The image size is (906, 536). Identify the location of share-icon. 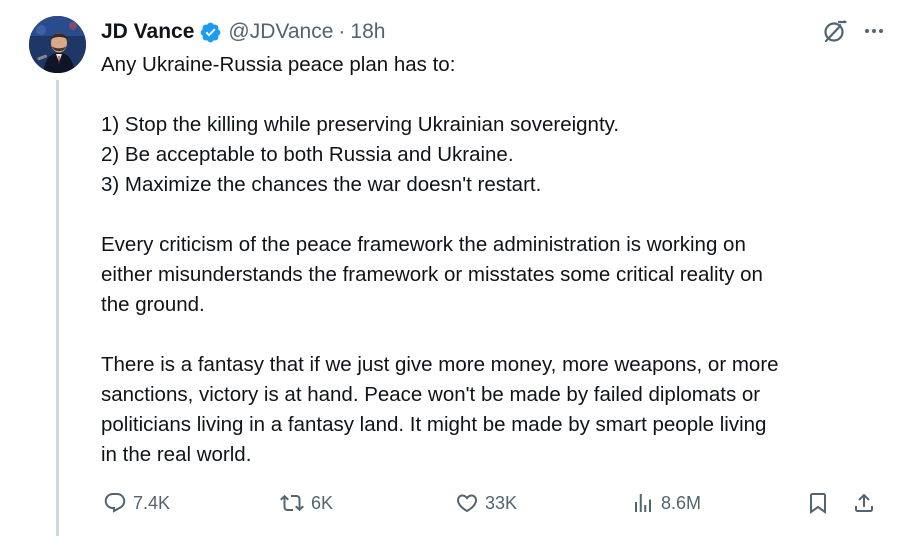
(864, 503).